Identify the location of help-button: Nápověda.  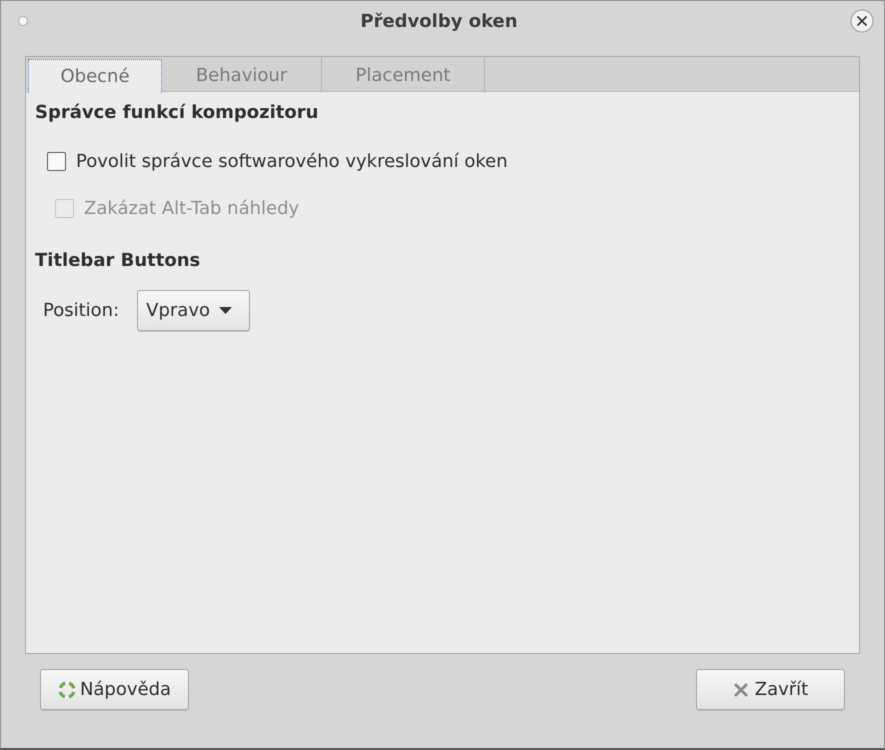
(114, 689).